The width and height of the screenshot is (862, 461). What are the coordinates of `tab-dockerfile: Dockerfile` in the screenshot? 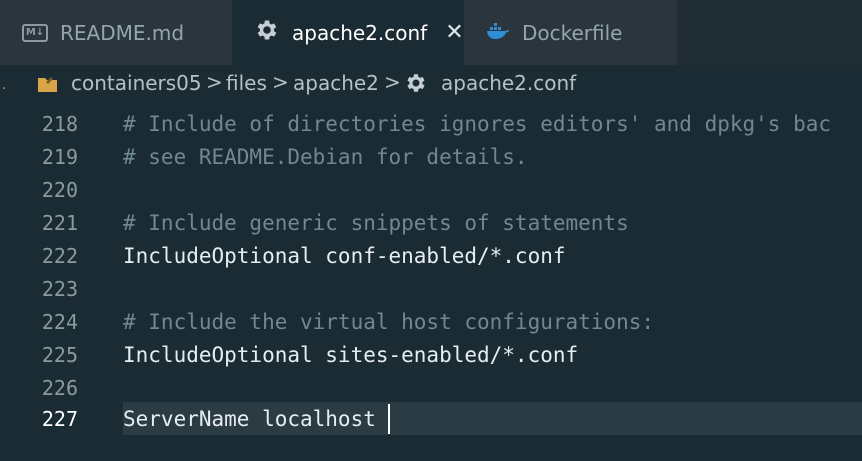 It's located at (570, 32).